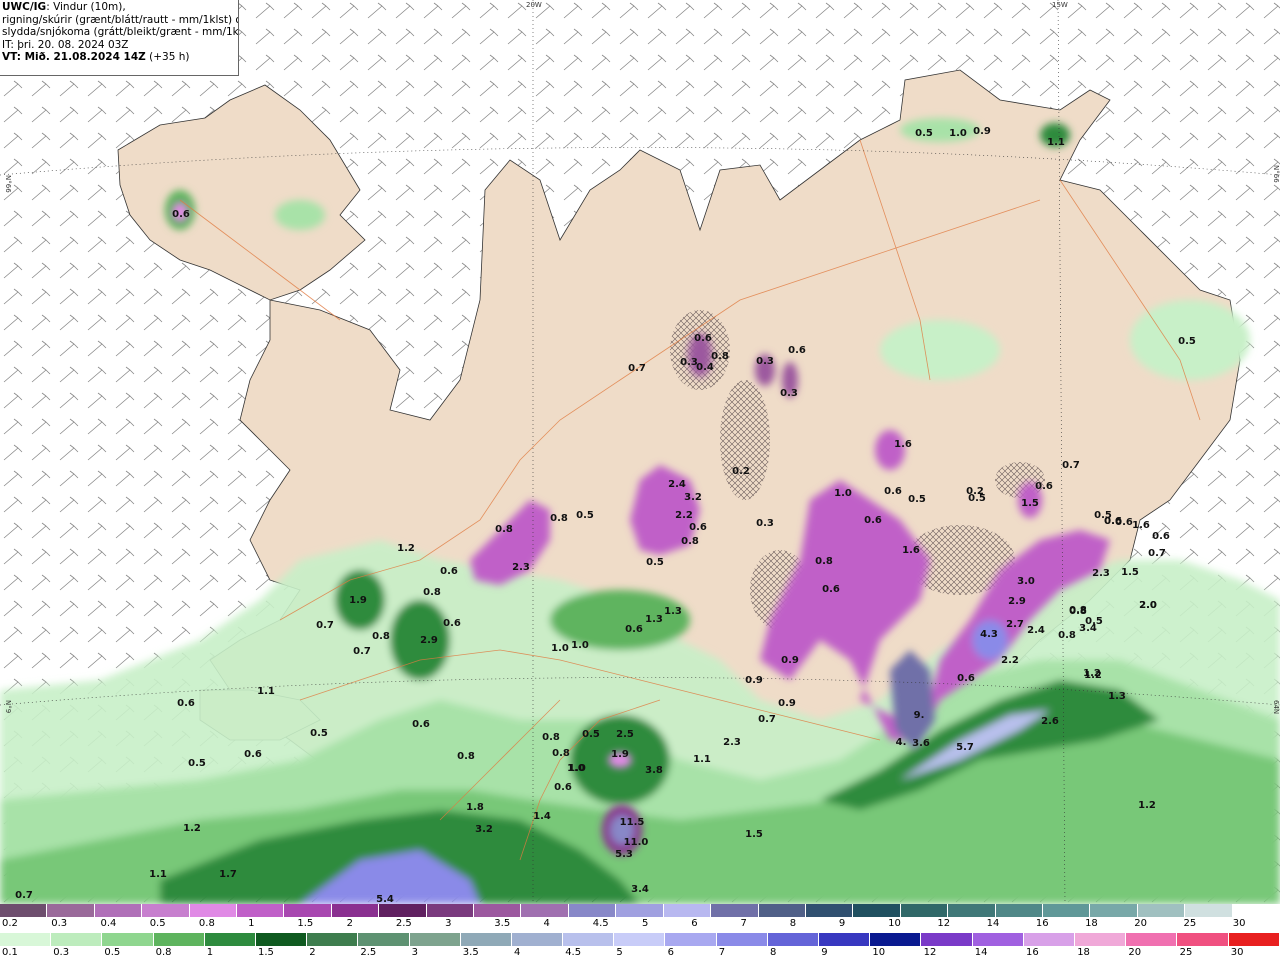 Image resolution: width=1280 pixels, height=960 pixels. I want to click on legend-tick-label: 16, so click(1032, 952).